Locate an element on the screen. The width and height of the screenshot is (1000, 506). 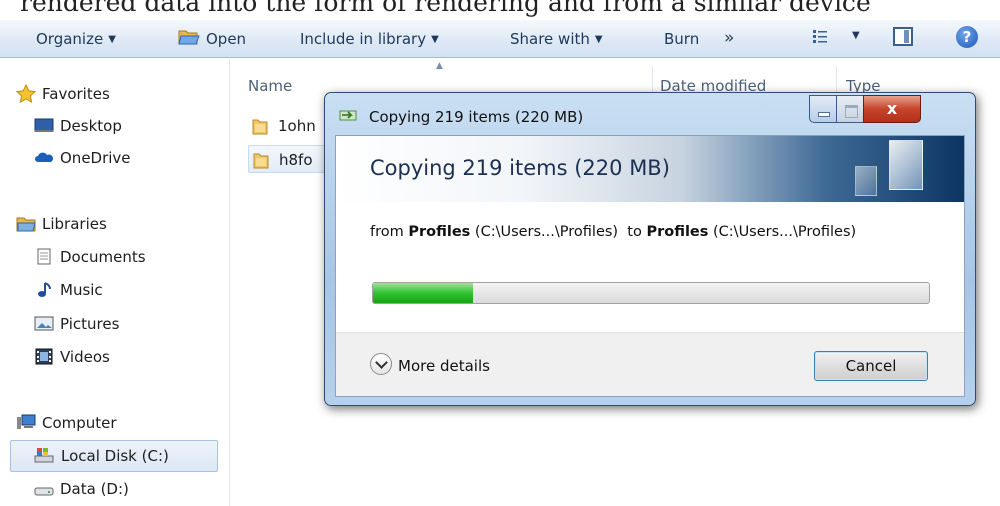
sort-up-icon: ▲ is located at coordinates (439, 66).